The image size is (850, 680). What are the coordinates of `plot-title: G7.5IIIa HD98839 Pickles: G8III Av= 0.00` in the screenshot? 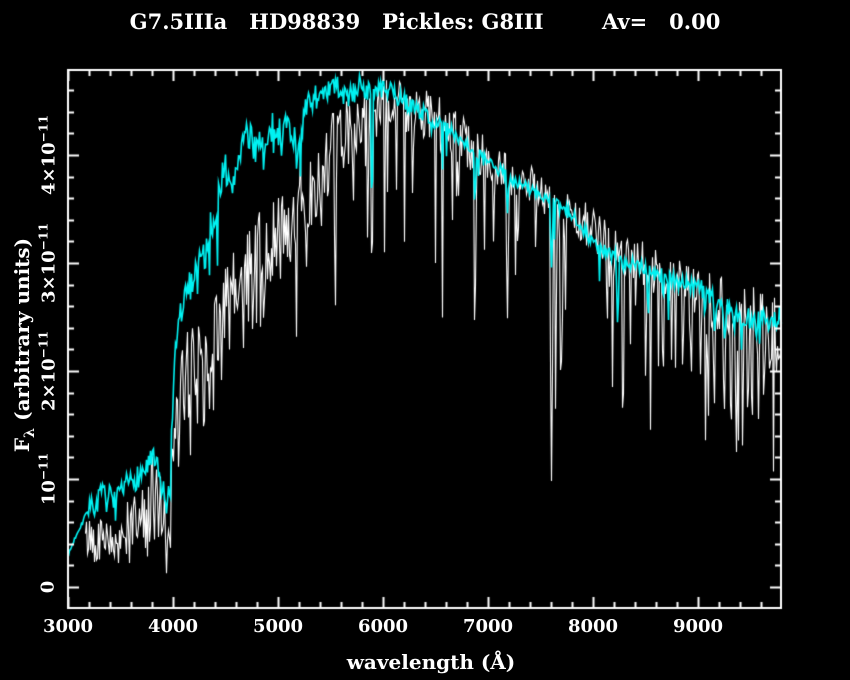 It's located at (425, 21).